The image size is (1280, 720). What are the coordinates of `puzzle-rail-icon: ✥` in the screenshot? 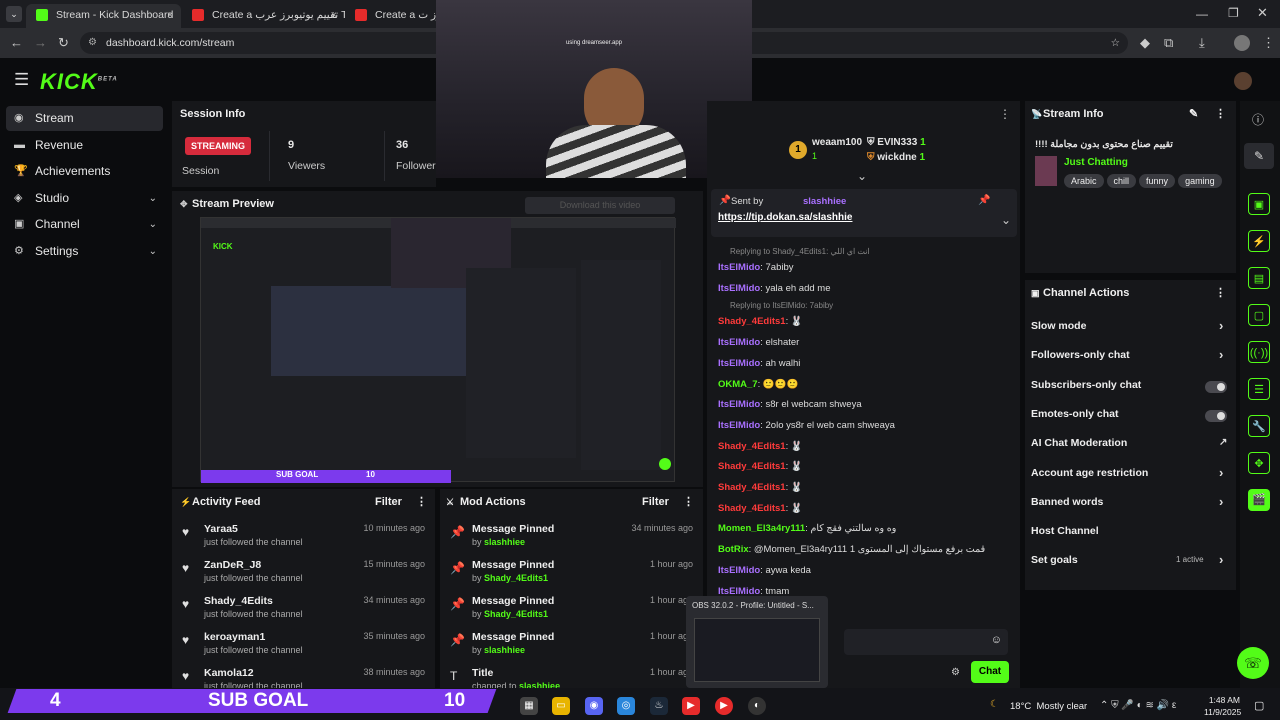 It's located at (1259, 463).